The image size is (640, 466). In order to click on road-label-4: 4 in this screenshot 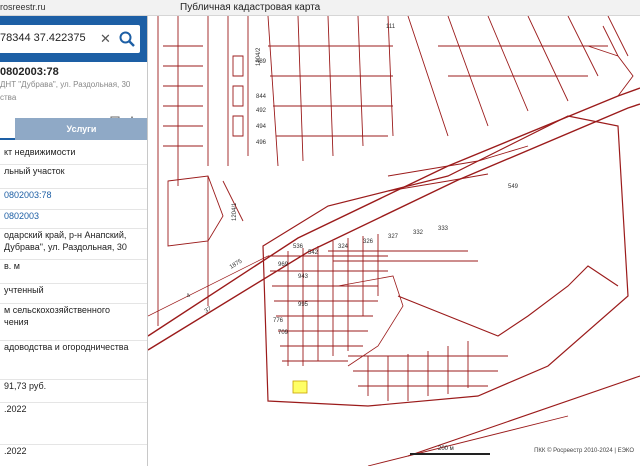, I will do `click(189, 295)`.